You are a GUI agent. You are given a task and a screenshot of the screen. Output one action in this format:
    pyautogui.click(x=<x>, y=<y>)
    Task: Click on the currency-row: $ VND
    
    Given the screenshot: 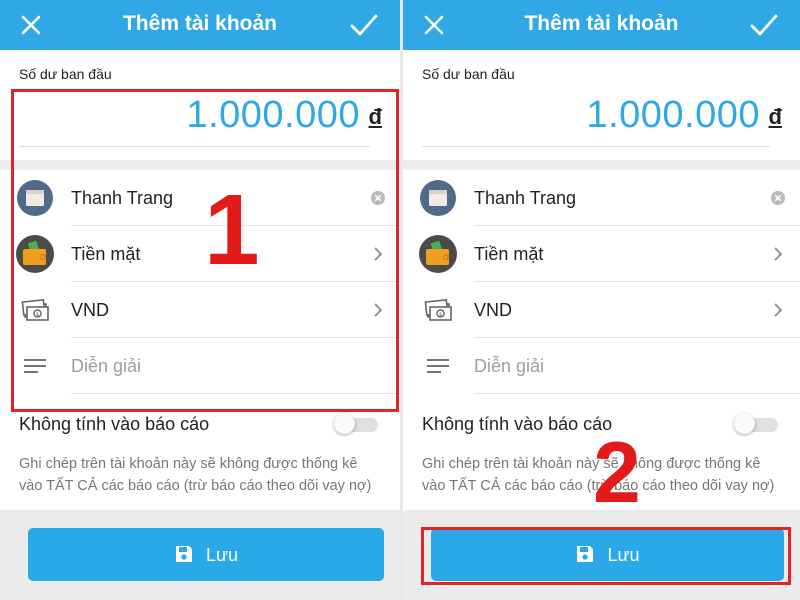 What is the action you would take?
    pyautogui.click(x=601, y=310)
    